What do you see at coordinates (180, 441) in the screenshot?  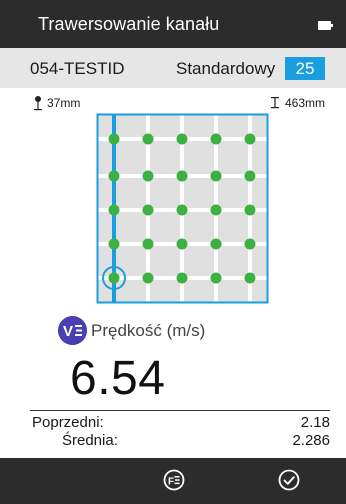 I see `average-row: Średnia: 2.286` at bounding box center [180, 441].